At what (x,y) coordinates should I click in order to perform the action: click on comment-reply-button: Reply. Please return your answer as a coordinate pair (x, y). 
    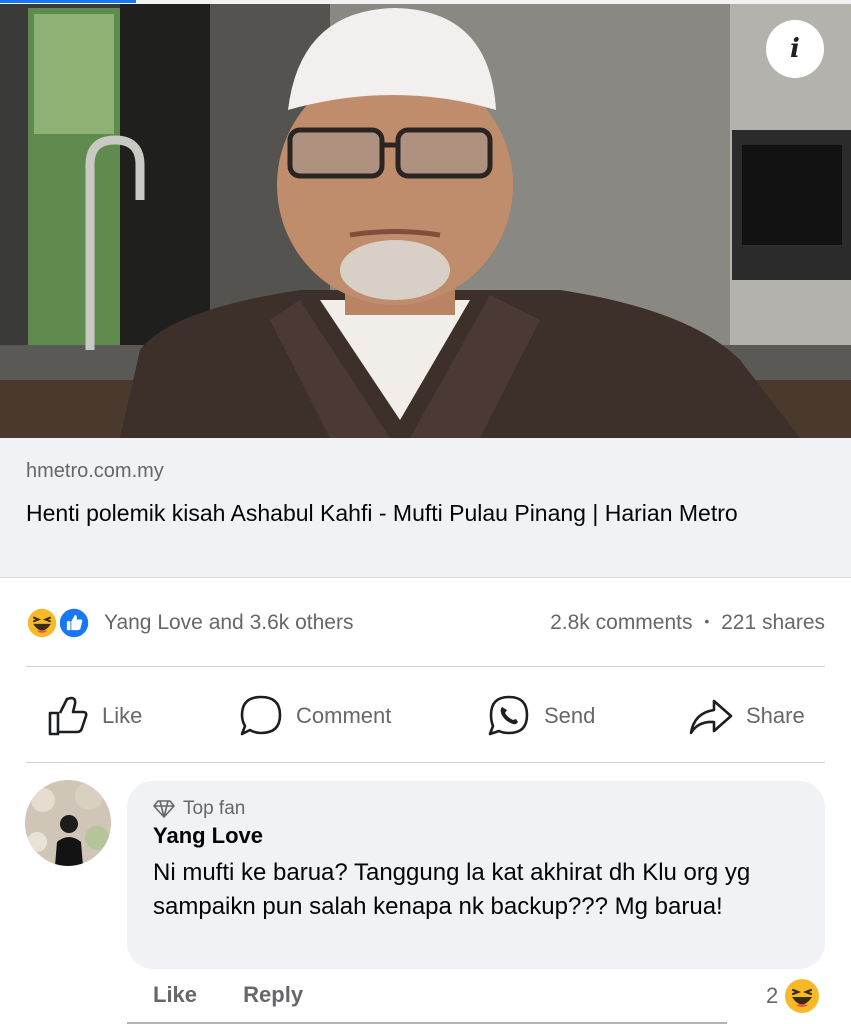
    Looking at the image, I should click on (273, 994).